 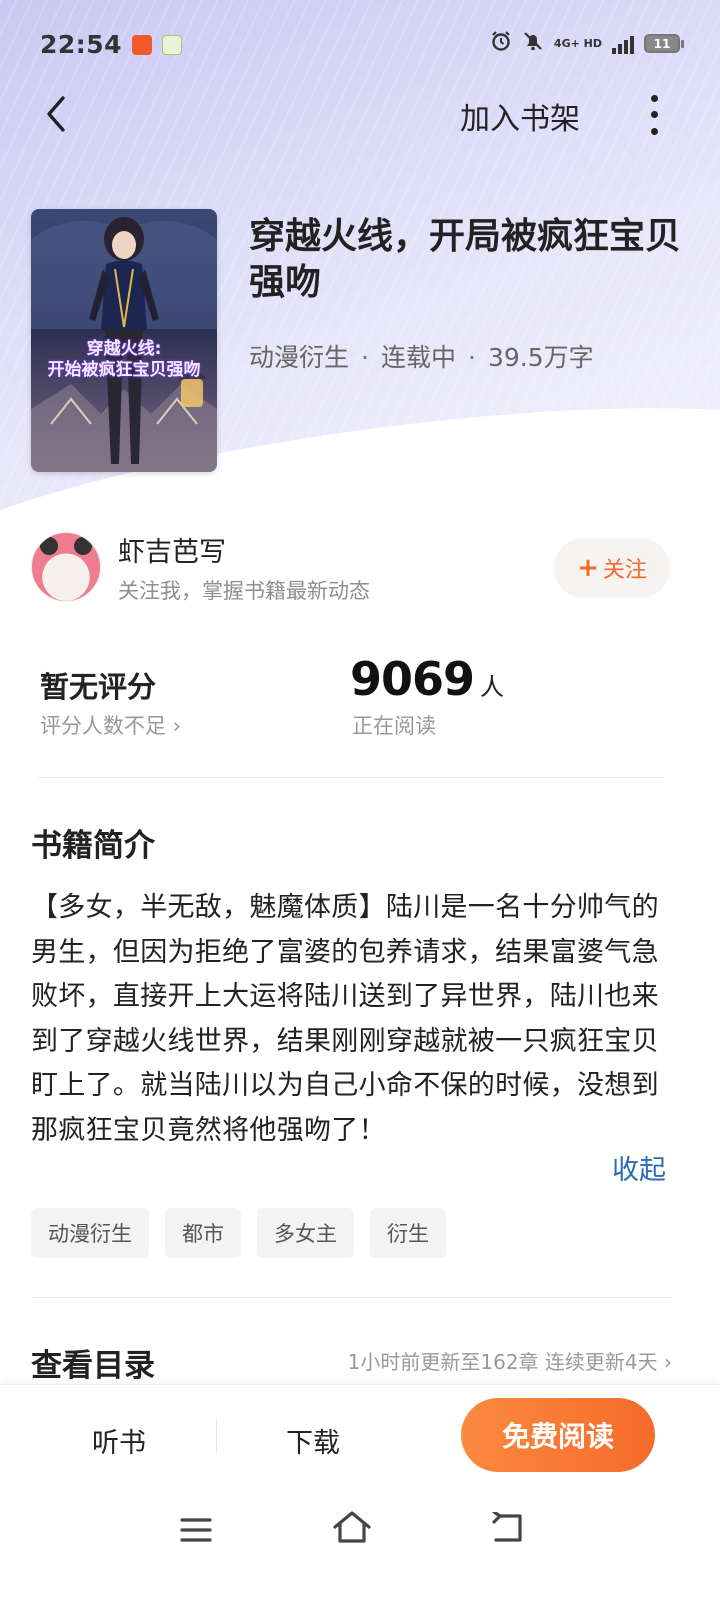 I want to click on follow-label: 关注, so click(x=624, y=570).